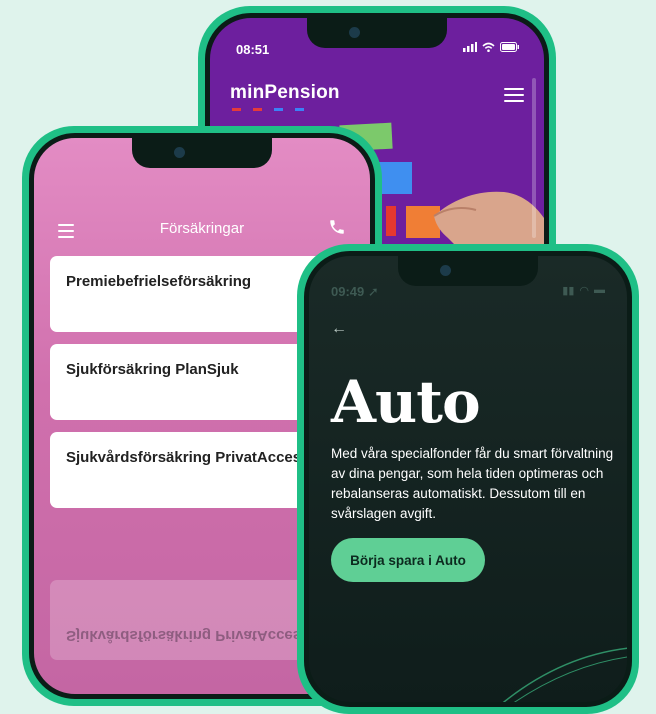 The width and height of the screenshot is (656, 714). What do you see at coordinates (373, 291) in the screenshot?
I see `location-icon: ➚` at bounding box center [373, 291].